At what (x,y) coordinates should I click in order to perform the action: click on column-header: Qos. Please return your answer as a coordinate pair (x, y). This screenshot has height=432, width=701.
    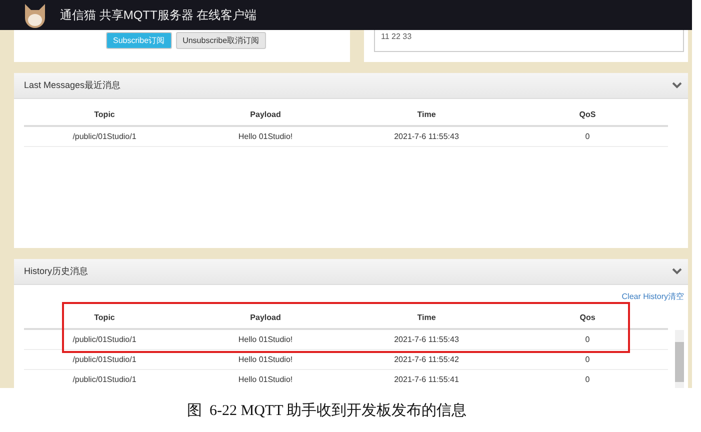
    Looking at the image, I should click on (587, 317).